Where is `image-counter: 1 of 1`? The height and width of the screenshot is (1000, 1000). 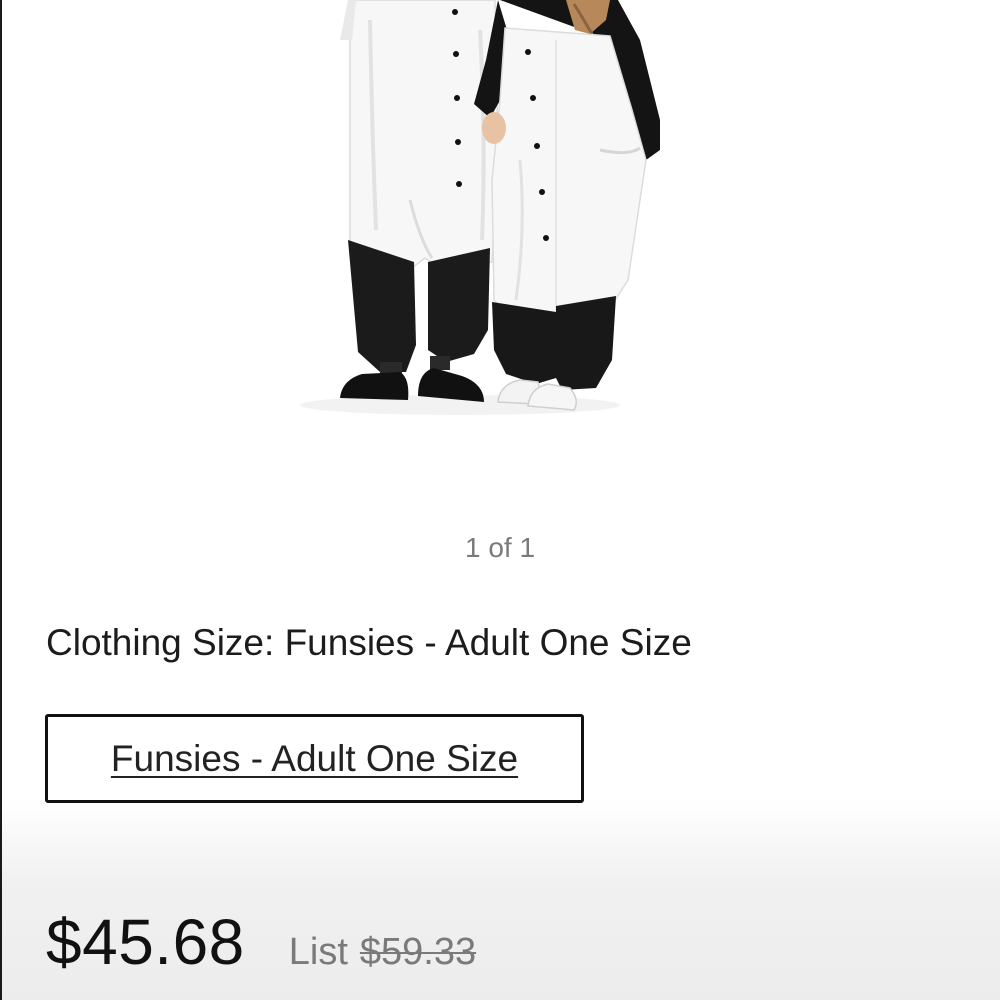
image-counter: 1 of 1 is located at coordinates (500, 547).